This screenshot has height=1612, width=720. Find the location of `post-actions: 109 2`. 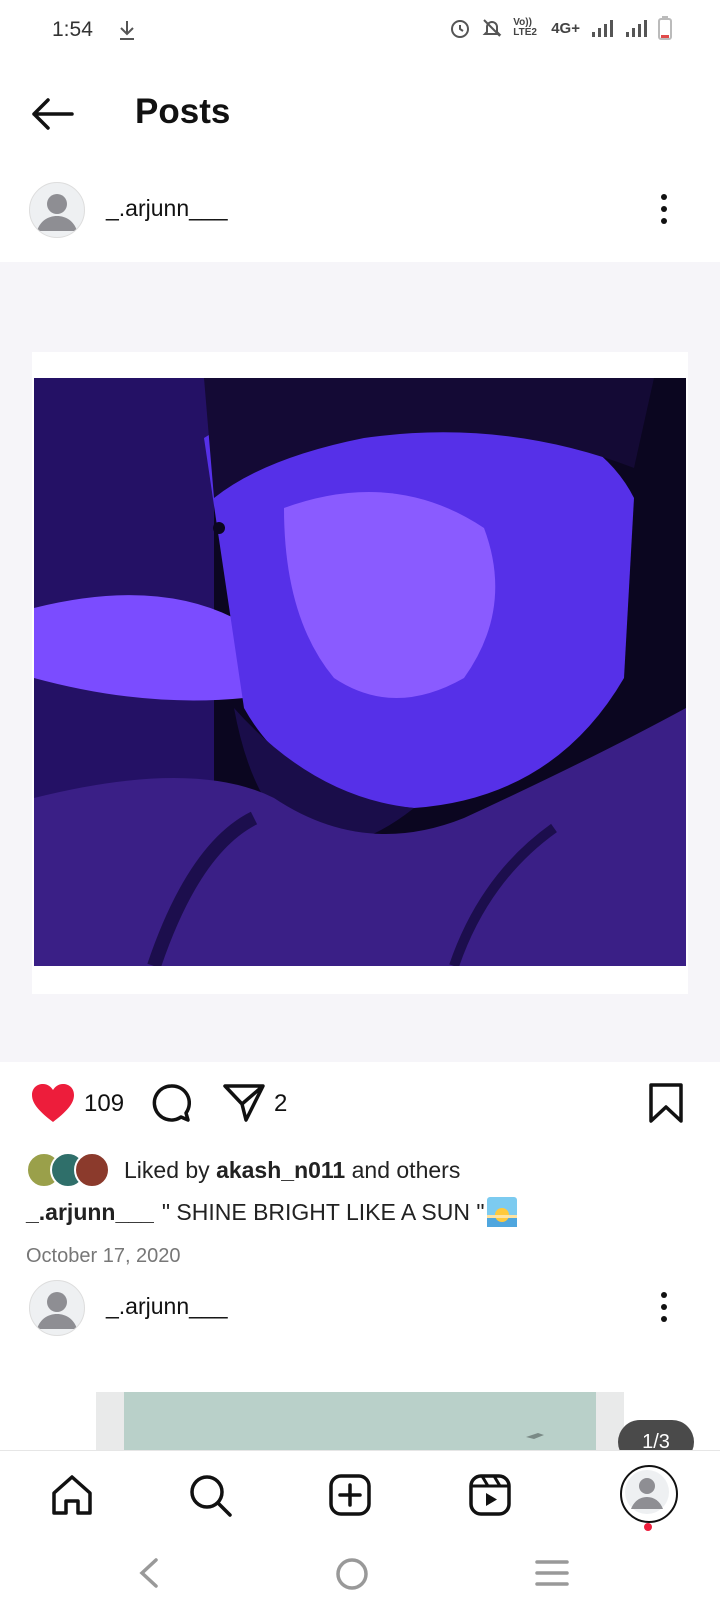

post-actions: 109 2 is located at coordinates (360, 1105).